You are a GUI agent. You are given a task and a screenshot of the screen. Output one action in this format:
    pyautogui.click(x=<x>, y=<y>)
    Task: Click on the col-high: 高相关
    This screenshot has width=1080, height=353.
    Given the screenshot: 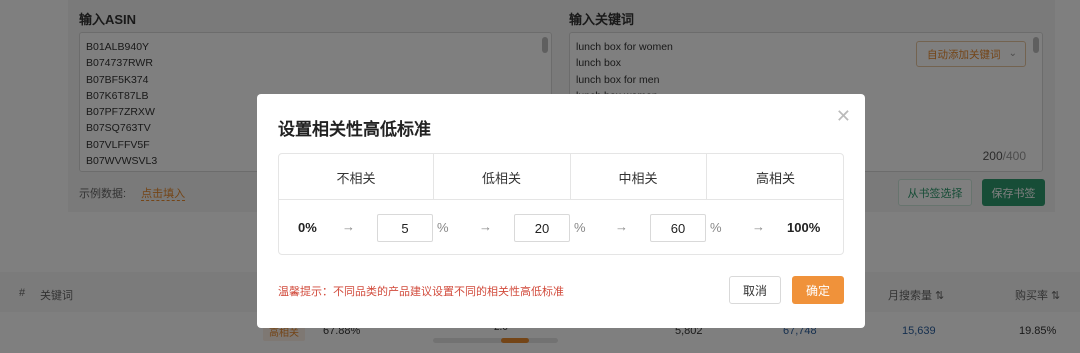 What is the action you would take?
    pyautogui.click(x=775, y=178)
    